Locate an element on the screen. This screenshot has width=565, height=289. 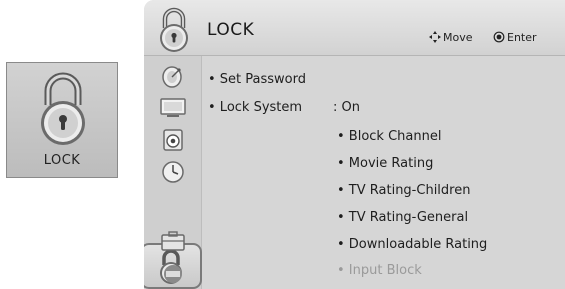
enter-hint-label: Enter is located at coordinates (522, 37).